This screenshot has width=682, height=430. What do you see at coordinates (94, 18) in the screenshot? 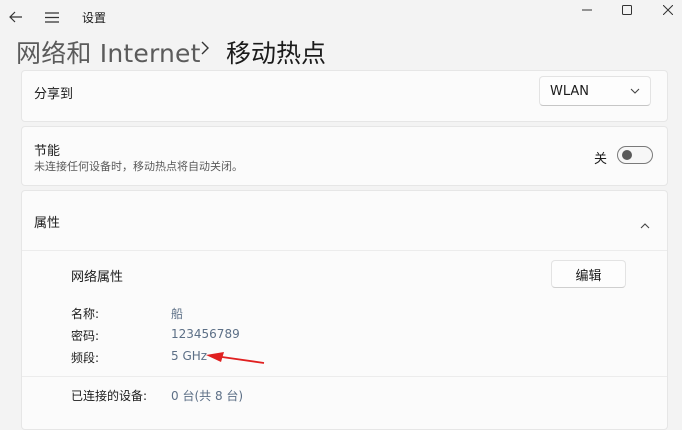
I see `app-title: 设置` at bounding box center [94, 18].